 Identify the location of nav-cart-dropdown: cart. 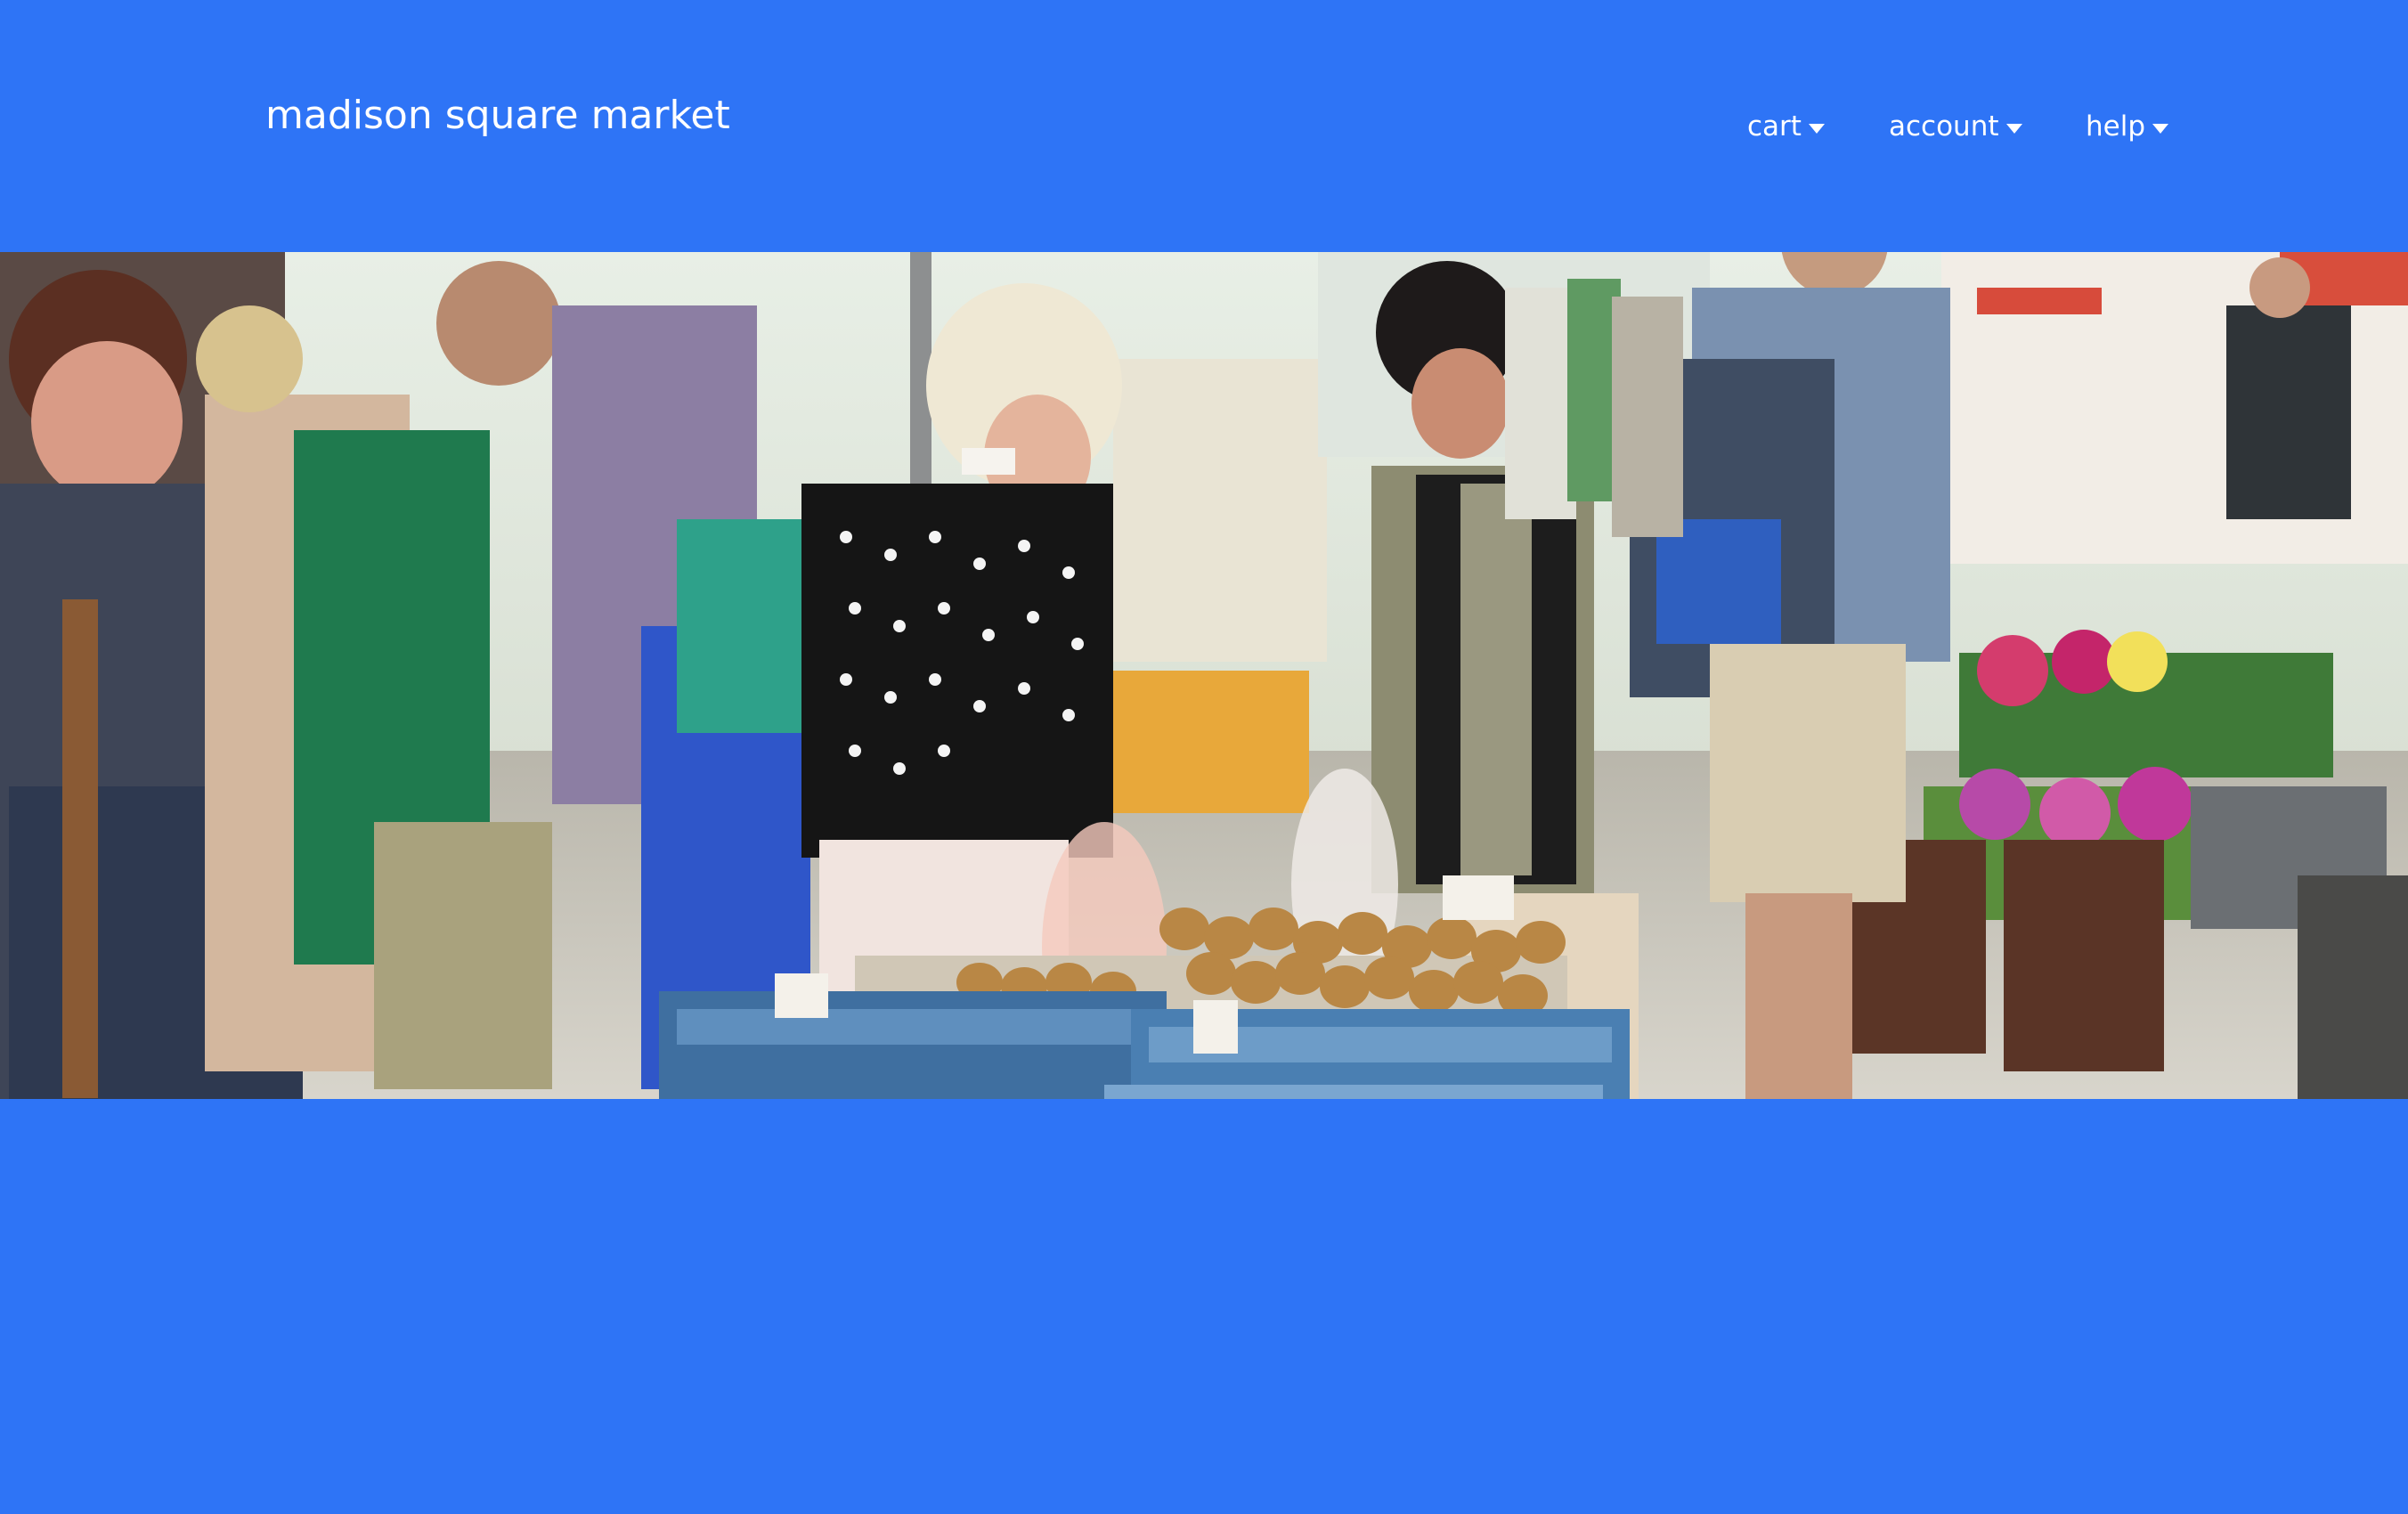
(1786, 126).